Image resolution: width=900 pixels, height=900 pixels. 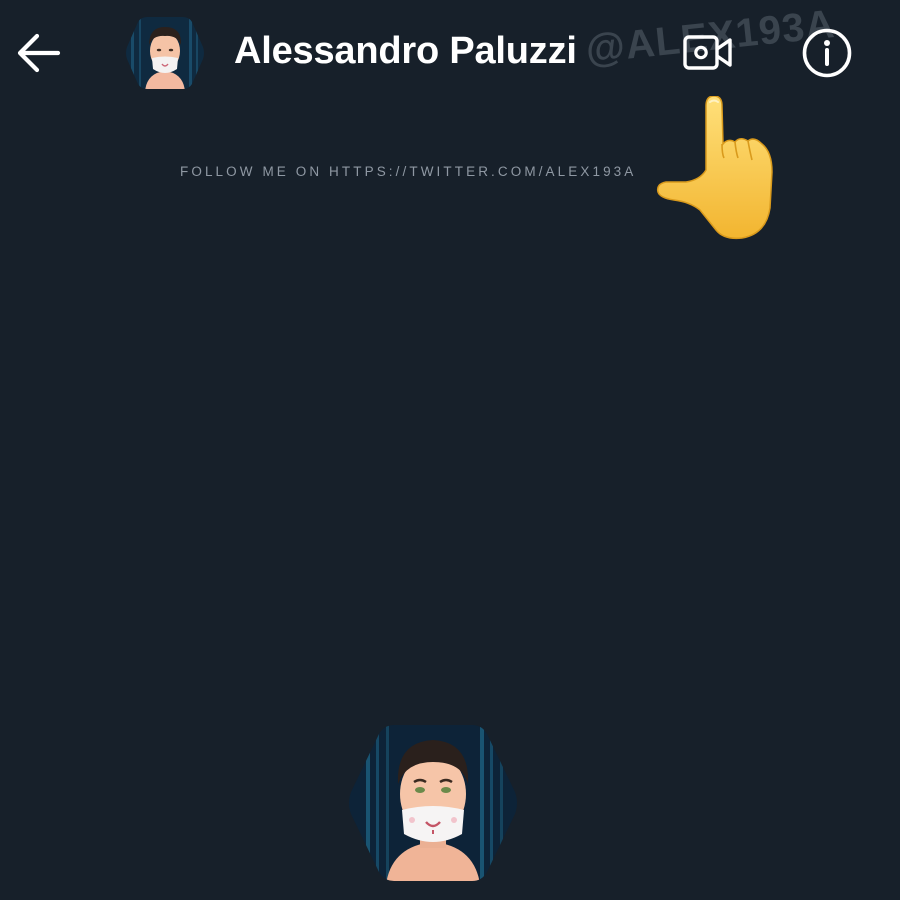 I want to click on video-camera-icon, so click(x=707, y=52).